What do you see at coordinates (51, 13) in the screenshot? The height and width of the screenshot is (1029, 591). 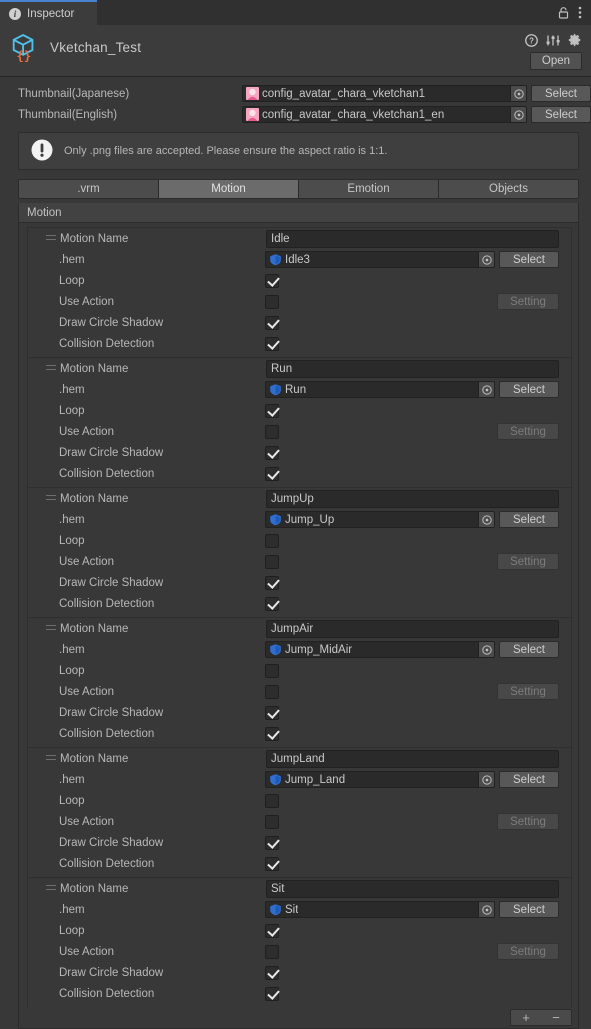 I see `tab-inspector-label: Inspector` at bounding box center [51, 13].